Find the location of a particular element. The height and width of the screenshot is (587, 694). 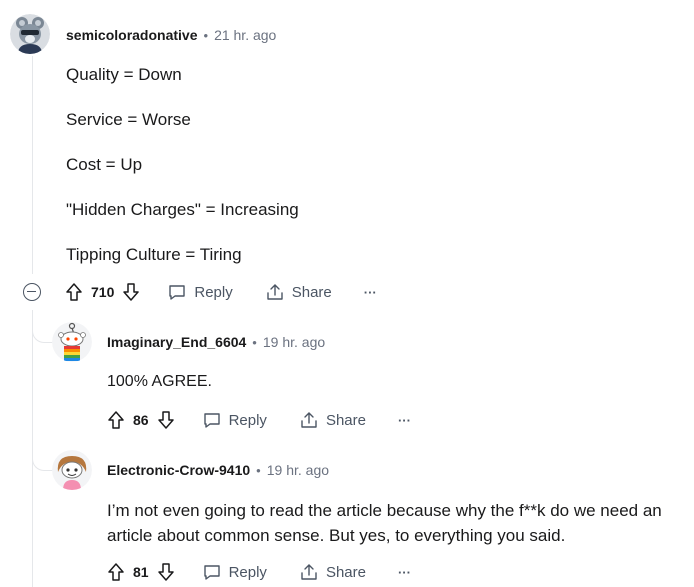

author-name: Electronic-Crow-9410 is located at coordinates (178, 470).